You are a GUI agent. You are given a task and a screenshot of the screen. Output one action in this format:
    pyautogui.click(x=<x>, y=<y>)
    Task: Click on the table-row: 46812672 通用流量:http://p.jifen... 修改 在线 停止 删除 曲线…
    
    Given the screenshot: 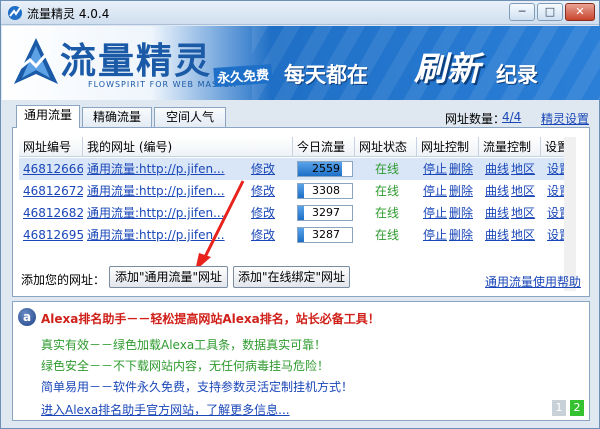 What is the action you would take?
    pyautogui.click(x=297, y=191)
    